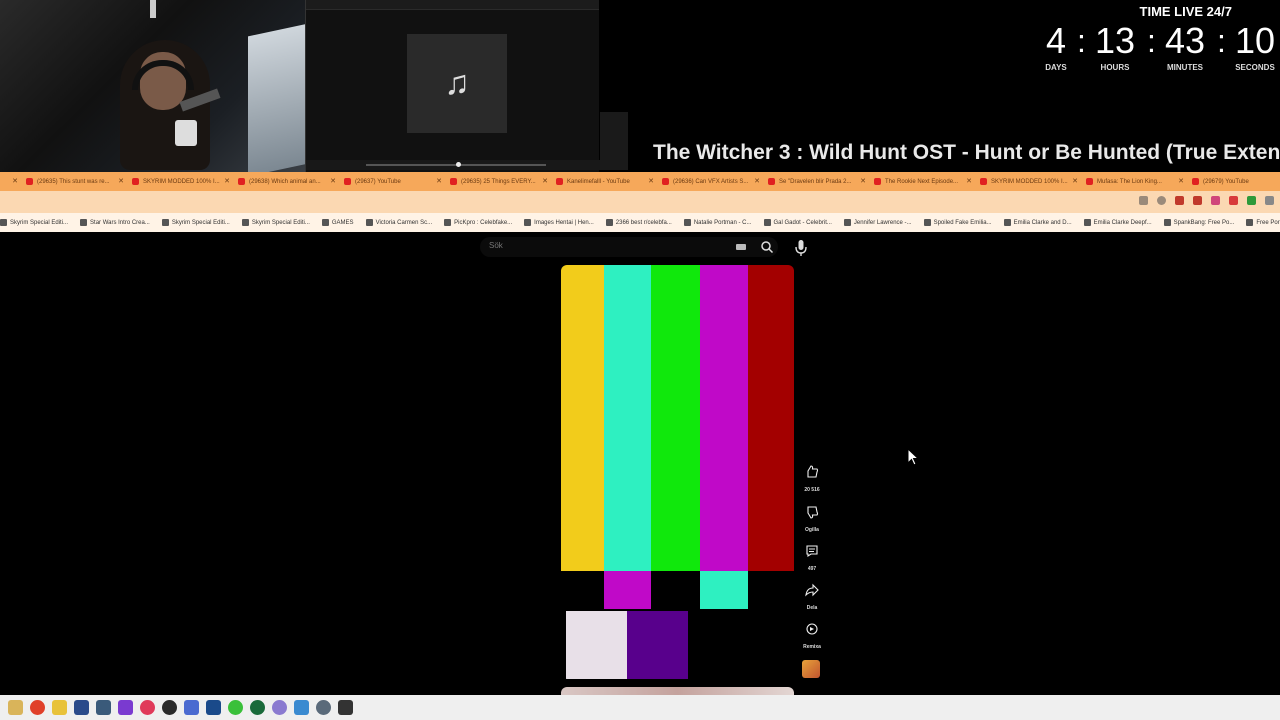  Describe the element at coordinates (1251, 200) in the screenshot. I see `download-icon` at that location.